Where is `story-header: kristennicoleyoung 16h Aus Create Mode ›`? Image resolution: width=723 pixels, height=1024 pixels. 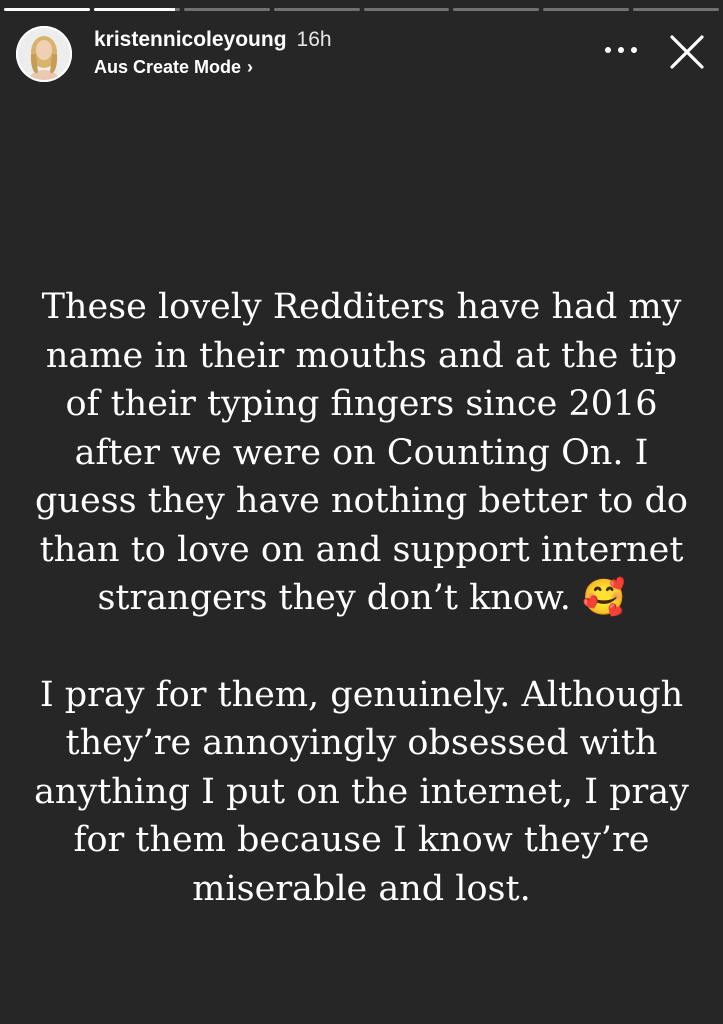 story-header: kristennicoleyoung 16h Aus Create Mode › is located at coordinates (361, 56).